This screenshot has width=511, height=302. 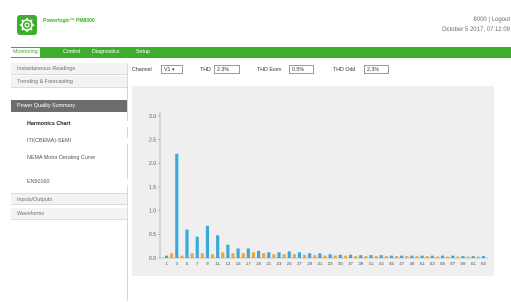 What do you see at coordinates (142, 70) in the screenshot?
I see `channel-label: Channel` at bounding box center [142, 70].